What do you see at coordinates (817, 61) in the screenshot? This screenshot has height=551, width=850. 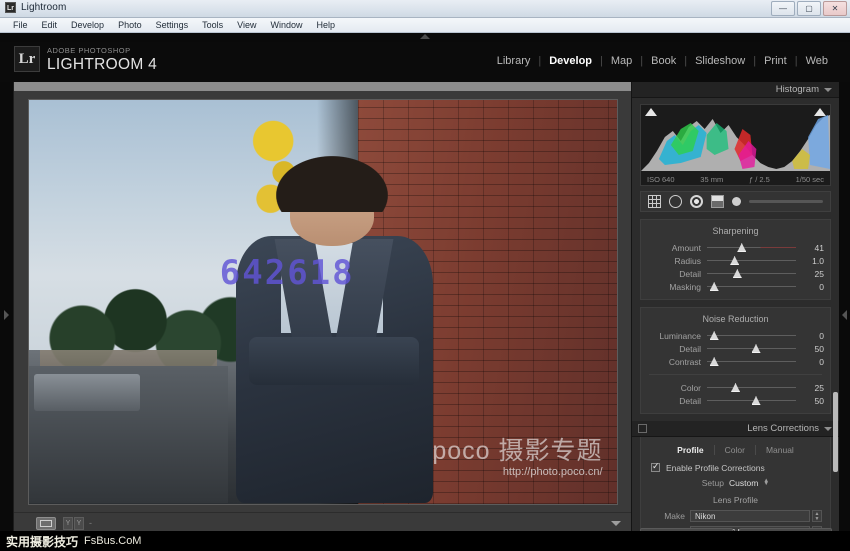 I see `module-web: Web` at bounding box center [817, 61].